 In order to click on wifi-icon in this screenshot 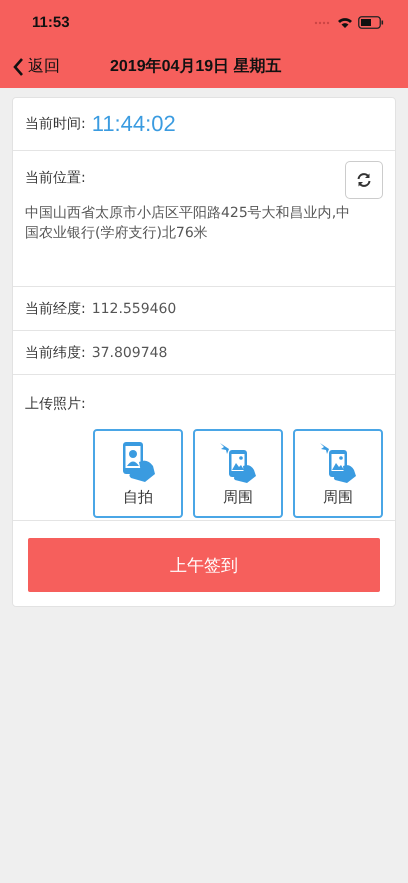, I will do `click(345, 22)`.